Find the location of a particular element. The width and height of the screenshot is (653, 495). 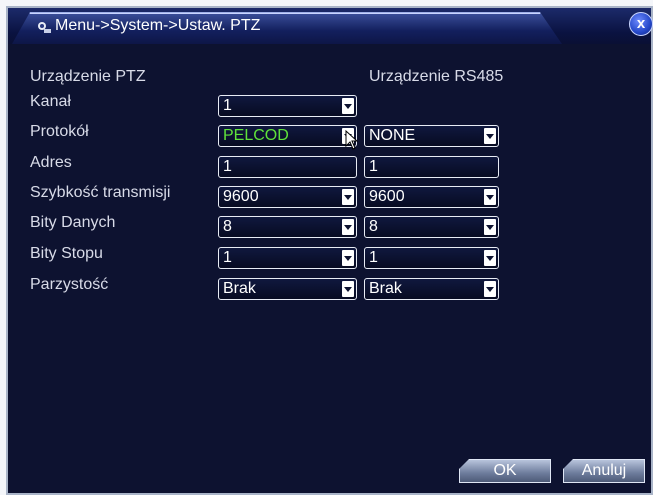

baud-rate-label: Szybkość transmisji is located at coordinates (100, 192).